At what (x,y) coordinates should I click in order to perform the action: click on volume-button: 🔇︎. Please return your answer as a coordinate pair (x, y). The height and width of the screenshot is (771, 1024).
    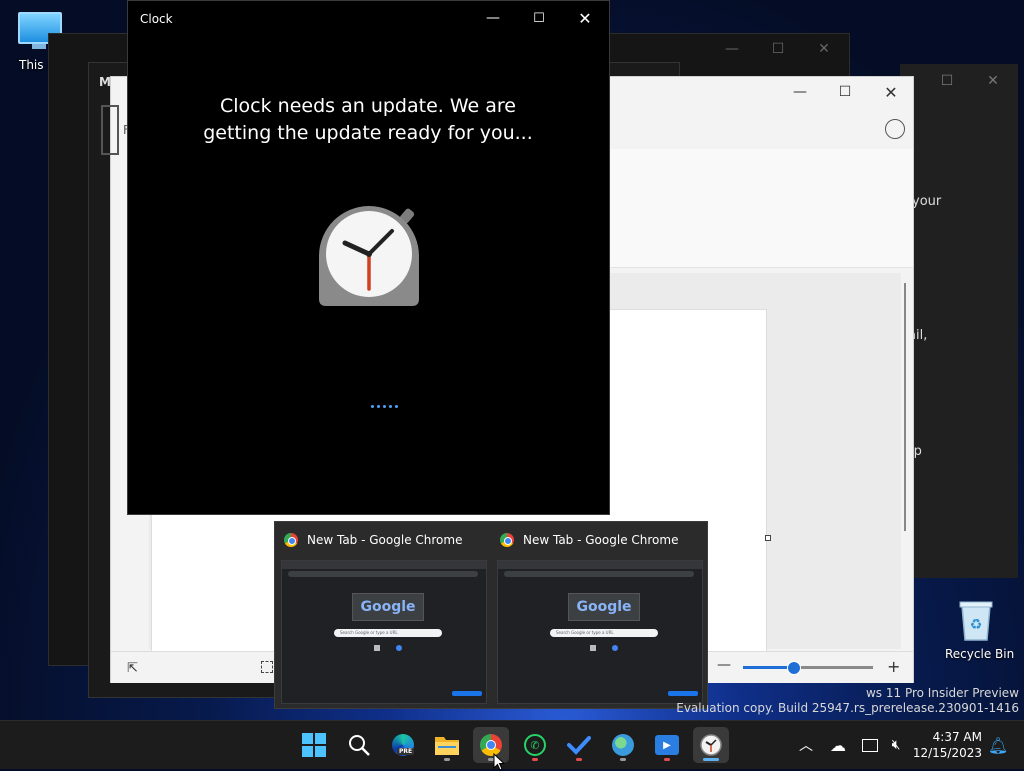
    Looking at the image, I should click on (896, 745).